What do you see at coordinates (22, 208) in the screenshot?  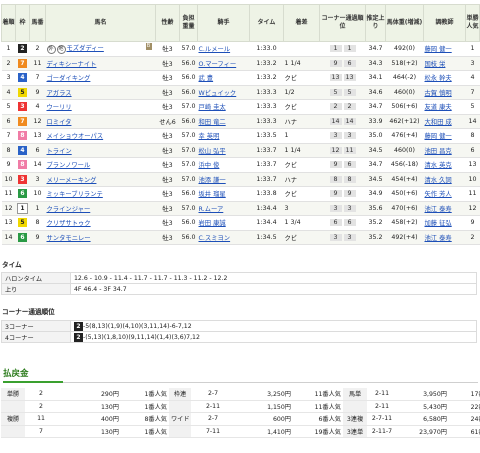 I see `frame-number-box: 1` at bounding box center [22, 208].